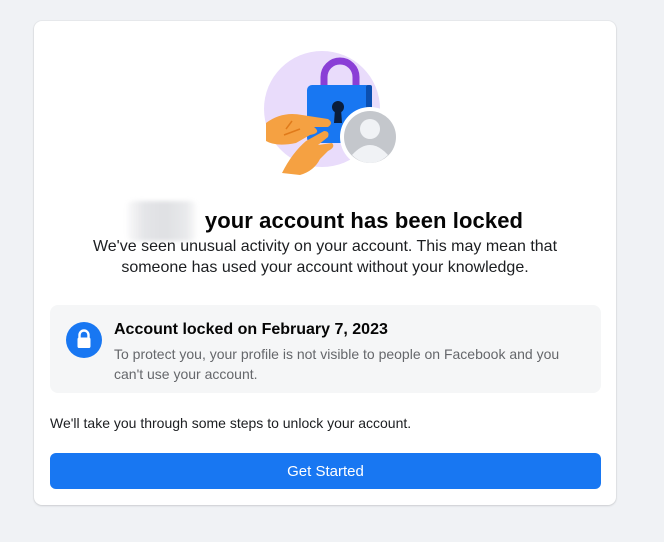 Image resolution: width=664 pixels, height=542 pixels. I want to click on page-title-row: your account has been locked, so click(325, 221).